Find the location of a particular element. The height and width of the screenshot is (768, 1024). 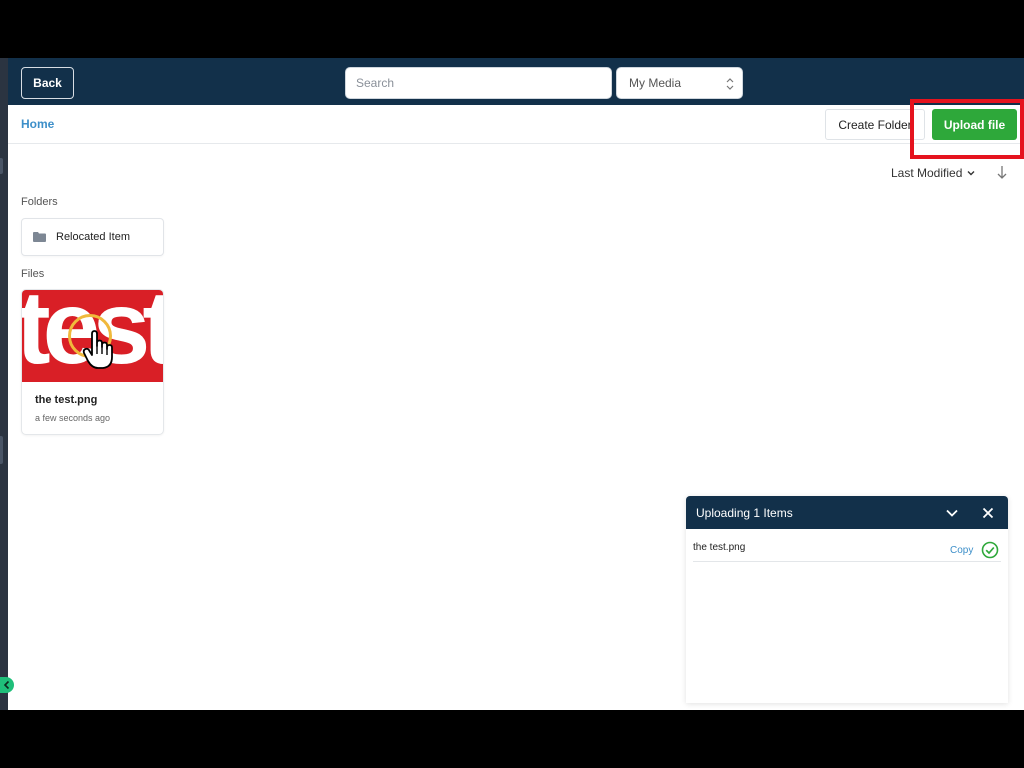

back-button: Back is located at coordinates (47, 83).